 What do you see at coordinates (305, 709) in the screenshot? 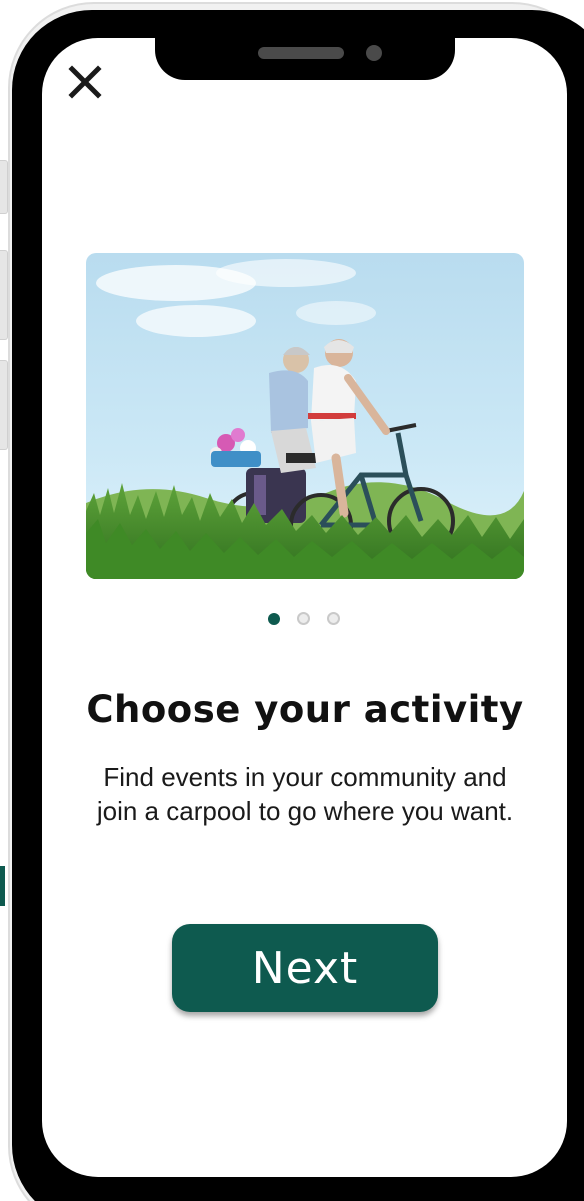
I see `page-title: Choose your activity` at bounding box center [305, 709].